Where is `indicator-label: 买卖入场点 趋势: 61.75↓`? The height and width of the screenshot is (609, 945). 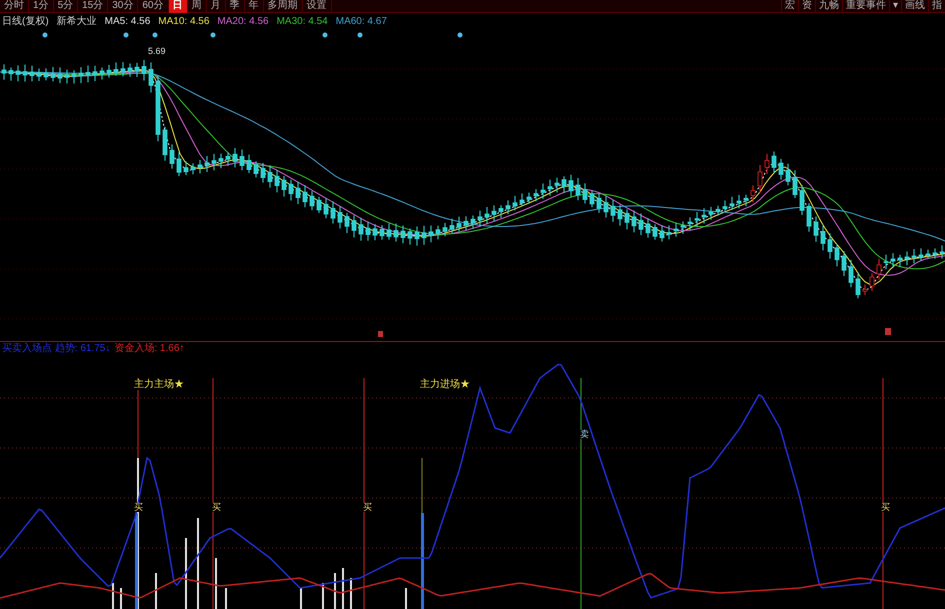
indicator-label: 买卖入场点 趋势: 61.75↓ is located at coordinates (56, 349).